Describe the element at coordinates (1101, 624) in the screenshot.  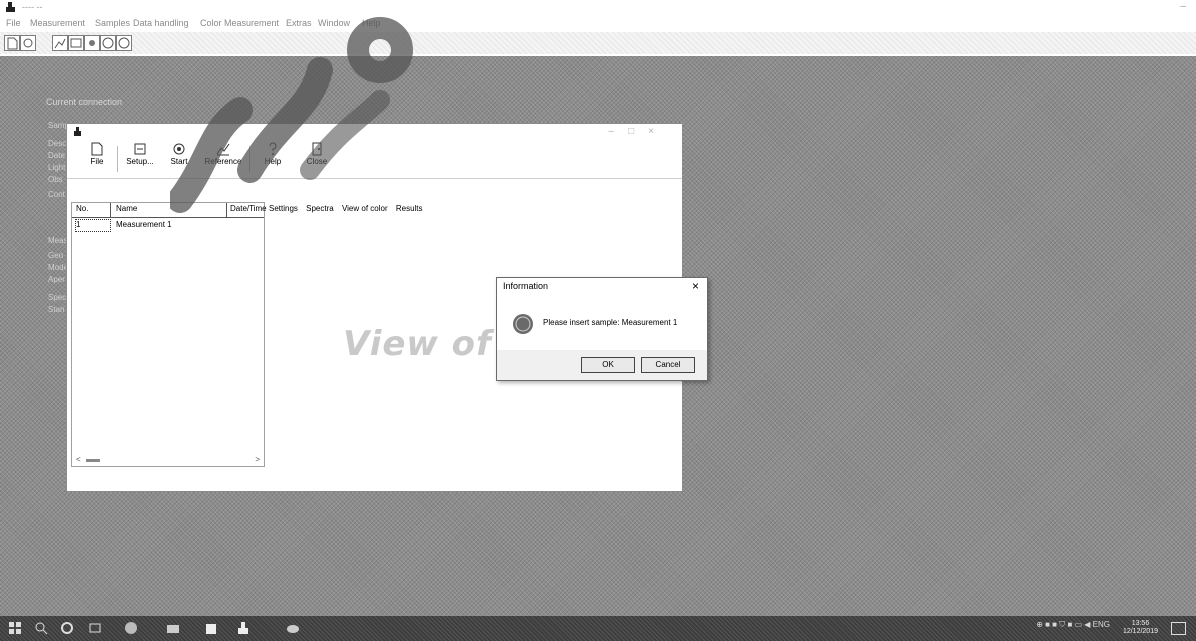
I see `language-indicator: ENG` at that location.